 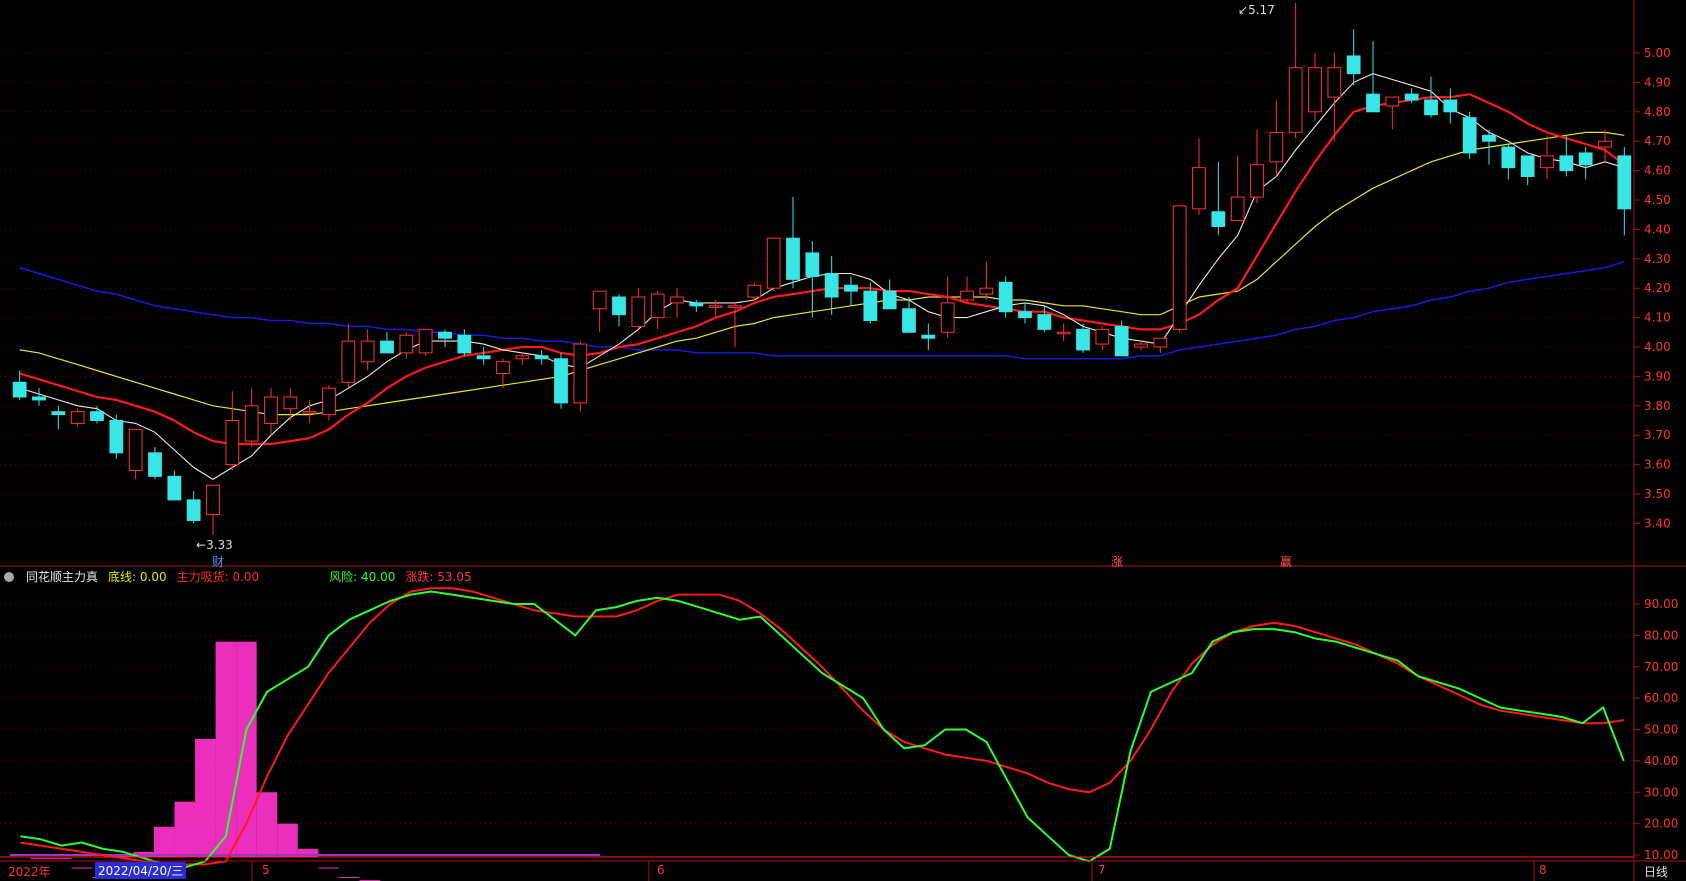 I want to click on price-tick-label: 3.60, so click(x=1657, y=465).